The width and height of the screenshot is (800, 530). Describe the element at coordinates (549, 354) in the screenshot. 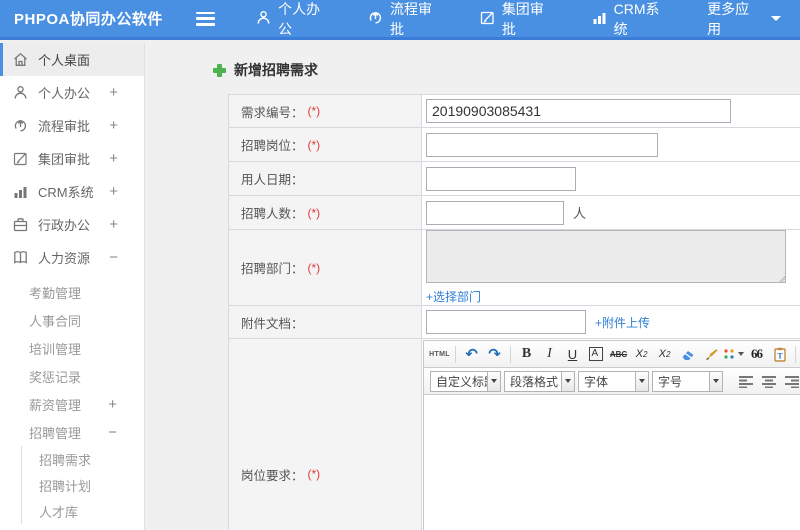

I see `italic-button: I` at that location.